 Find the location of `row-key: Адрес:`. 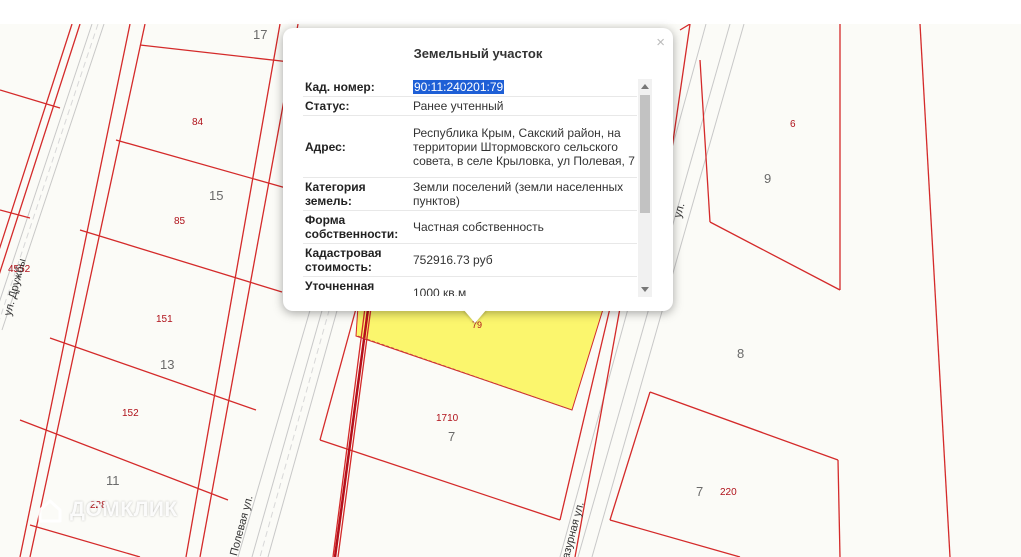

row-key: Адрес: is located at coordinates (354, 146).